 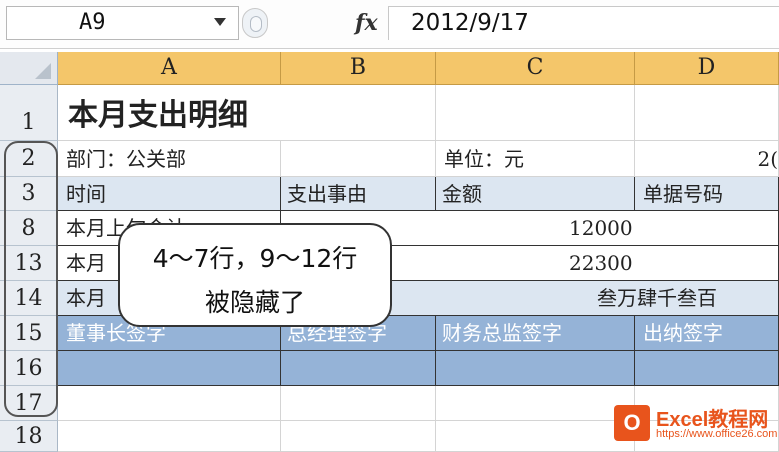 I want to click on cell-b16, so click(x=358, y=368).